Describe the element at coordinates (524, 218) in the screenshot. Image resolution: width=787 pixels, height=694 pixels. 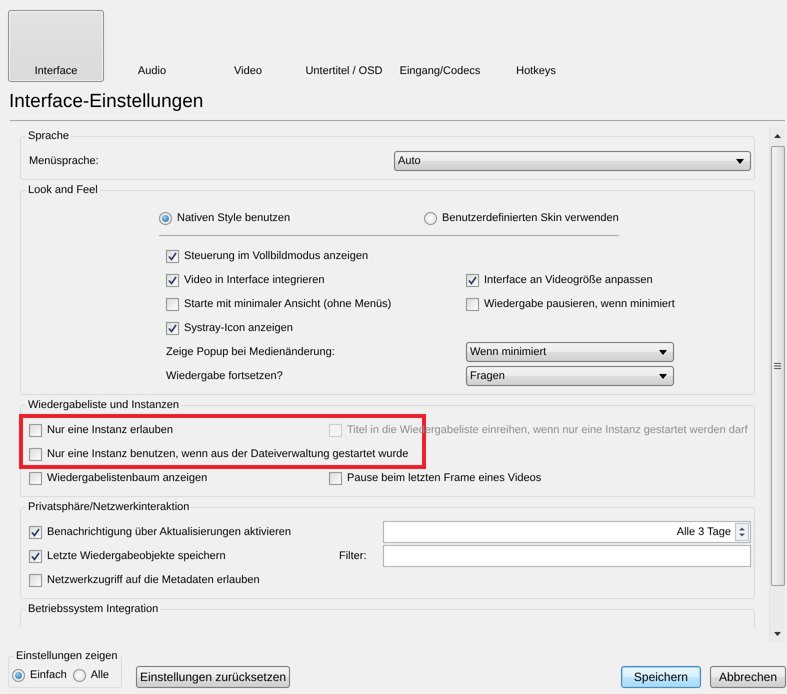
I see `radio-option: Benutzerdefinierten Skin verwenden` at that location.